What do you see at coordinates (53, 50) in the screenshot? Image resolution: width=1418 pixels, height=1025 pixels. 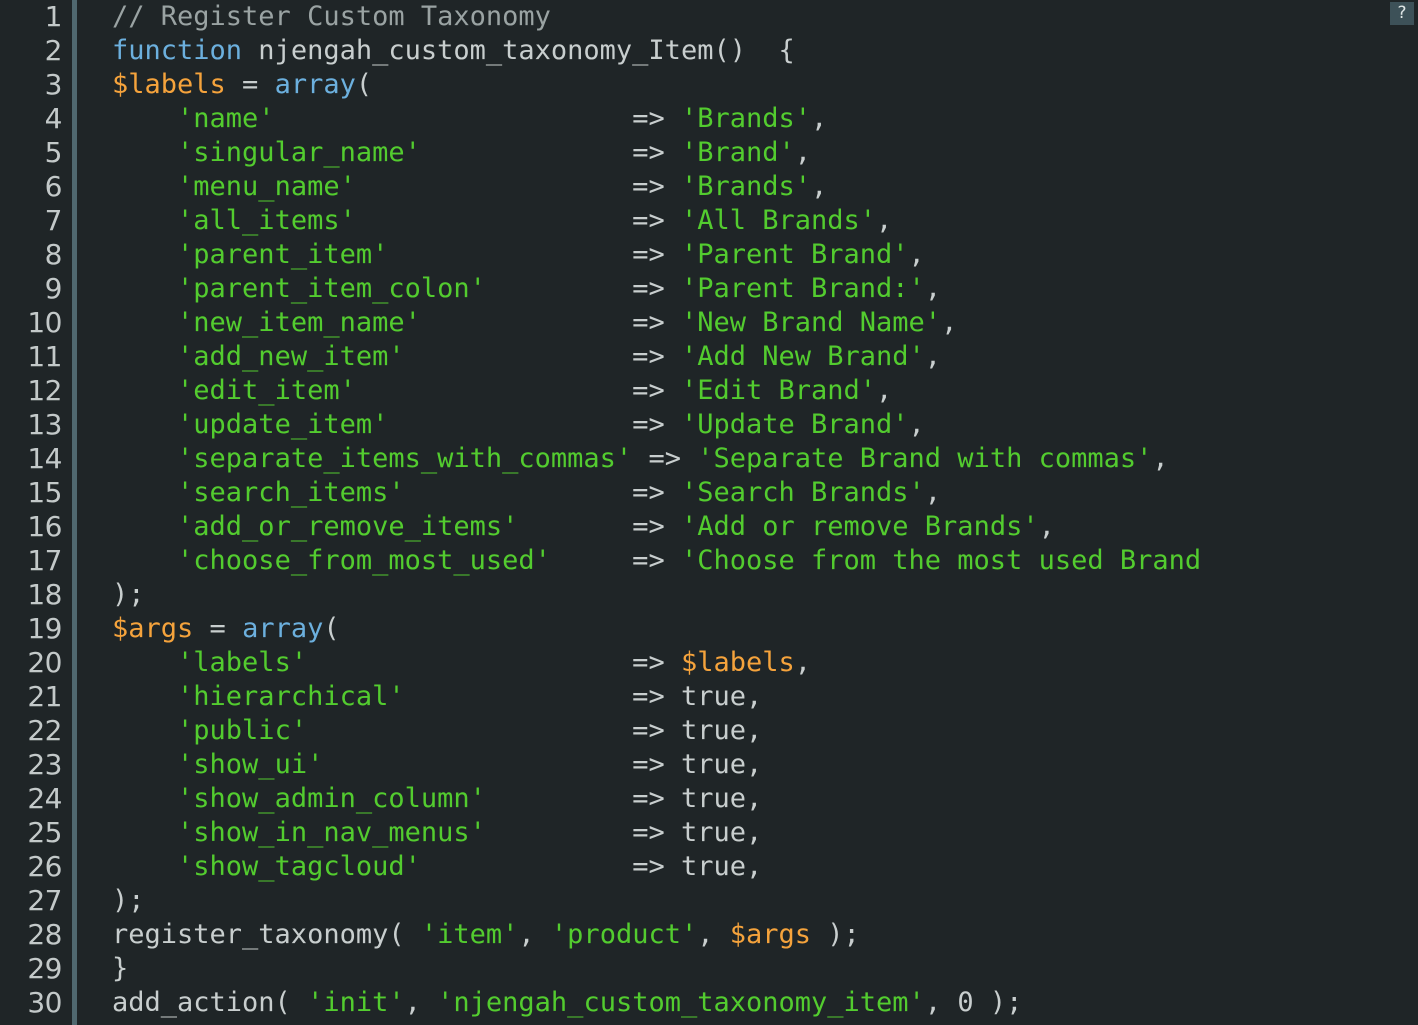 I see `line-number: 2` at bounding box center [53, 50].